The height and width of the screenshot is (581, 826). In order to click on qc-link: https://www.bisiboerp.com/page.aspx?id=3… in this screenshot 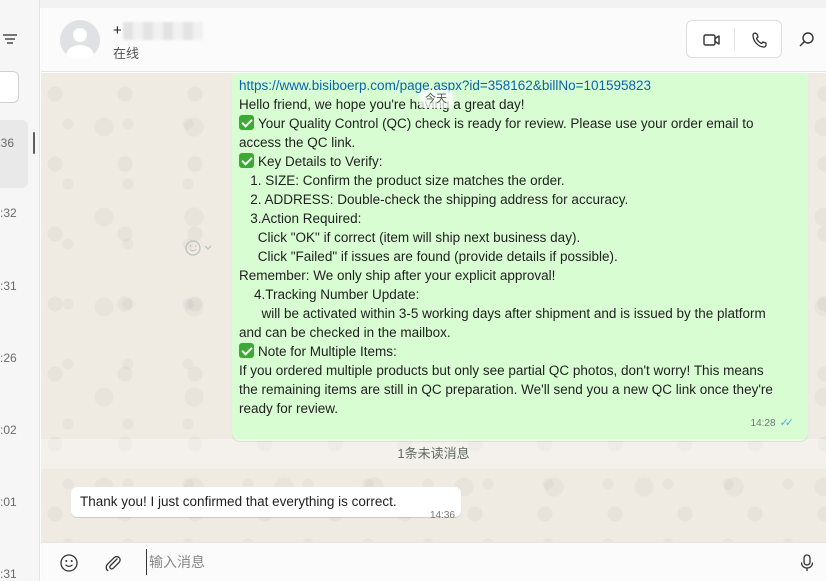, I will do `click(514, 85)`.